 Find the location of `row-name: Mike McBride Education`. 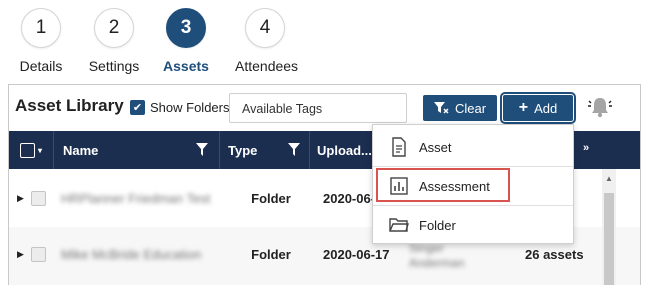

row-name: Mike McBride Education is located at coordinates (131, 254).